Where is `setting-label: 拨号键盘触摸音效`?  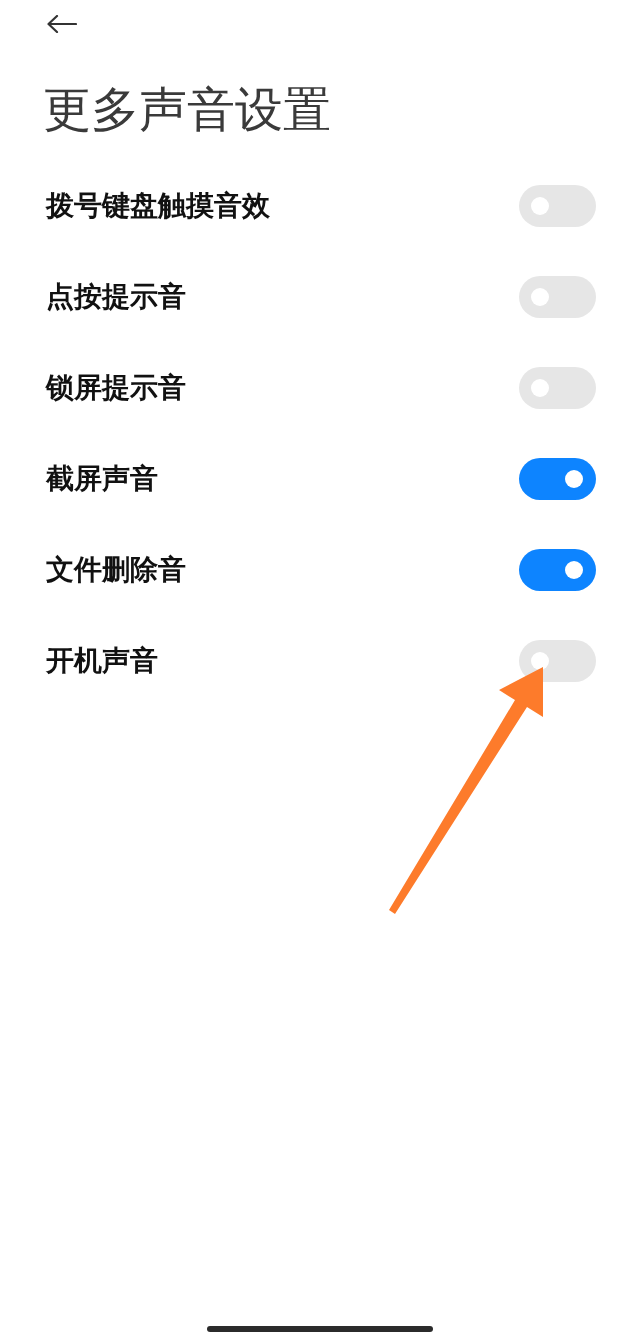
setting-label: 拨号键盘触摸音效 is located at coordinates (158, 205).